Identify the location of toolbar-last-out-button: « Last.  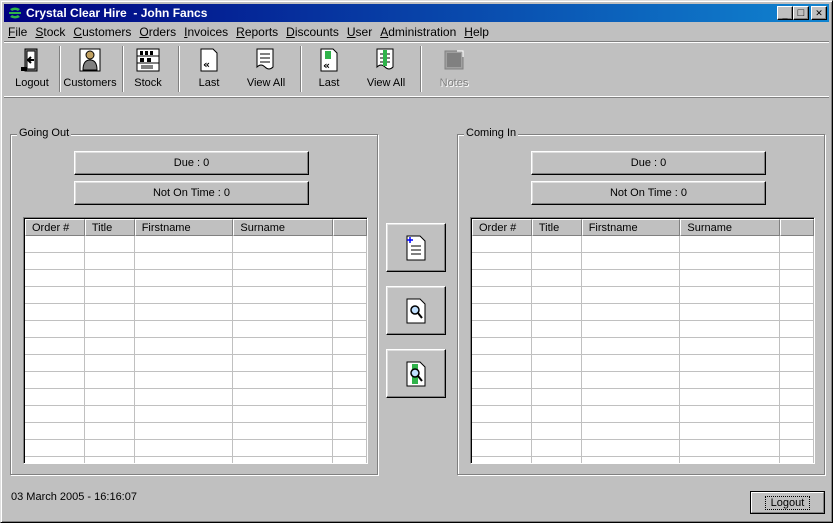
(209, 70).